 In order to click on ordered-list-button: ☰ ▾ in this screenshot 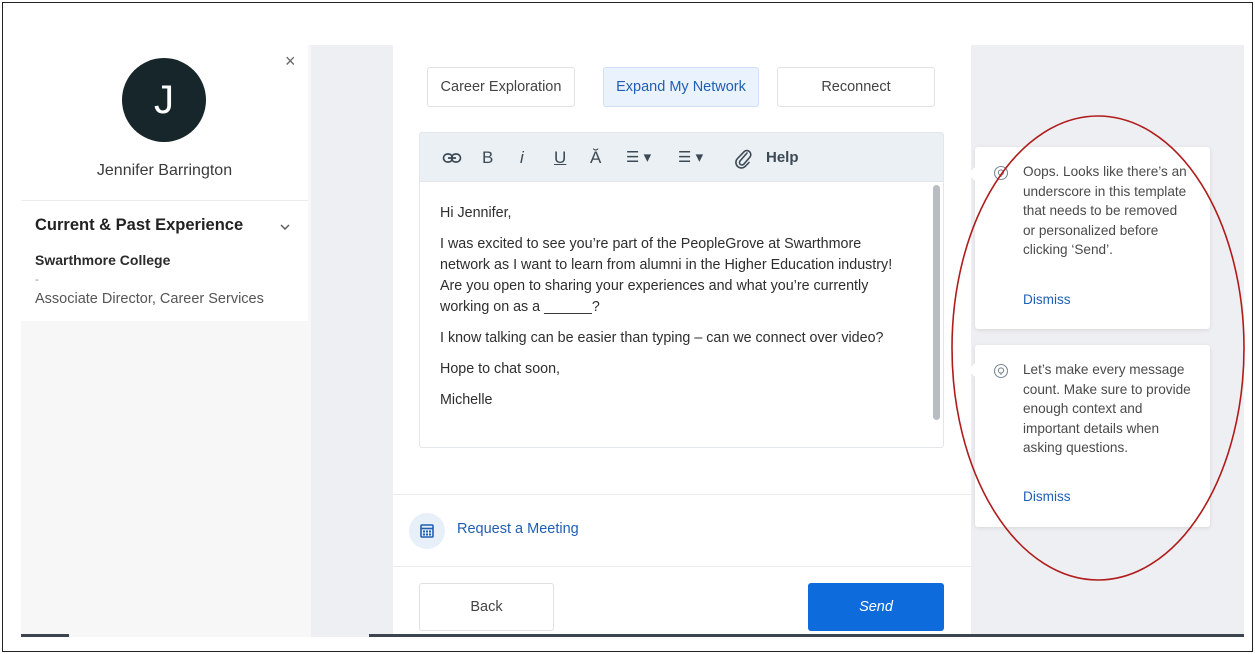, I will do `click(638, 158)`.